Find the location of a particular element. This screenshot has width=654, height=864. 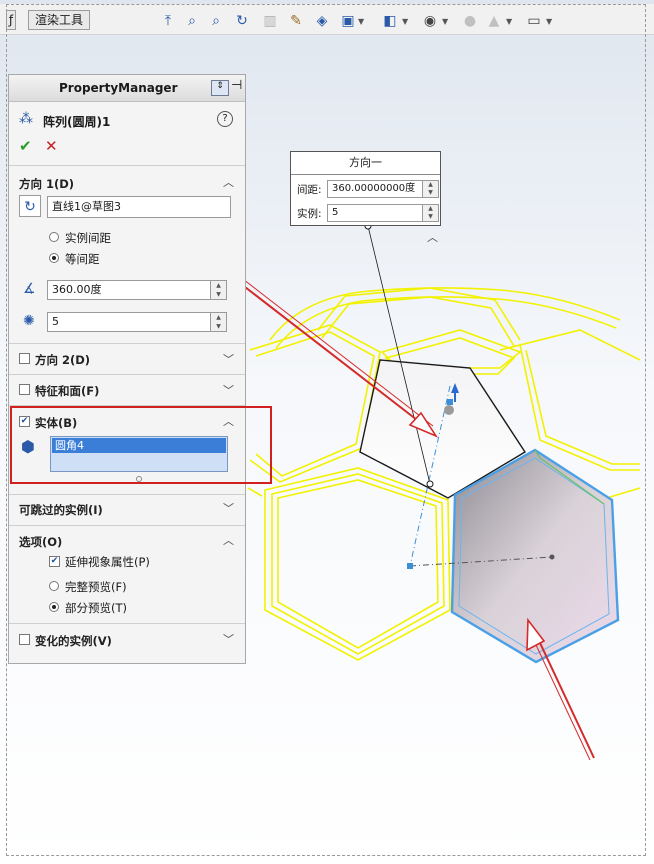

highlight-box is located at coordinates (141, 445).